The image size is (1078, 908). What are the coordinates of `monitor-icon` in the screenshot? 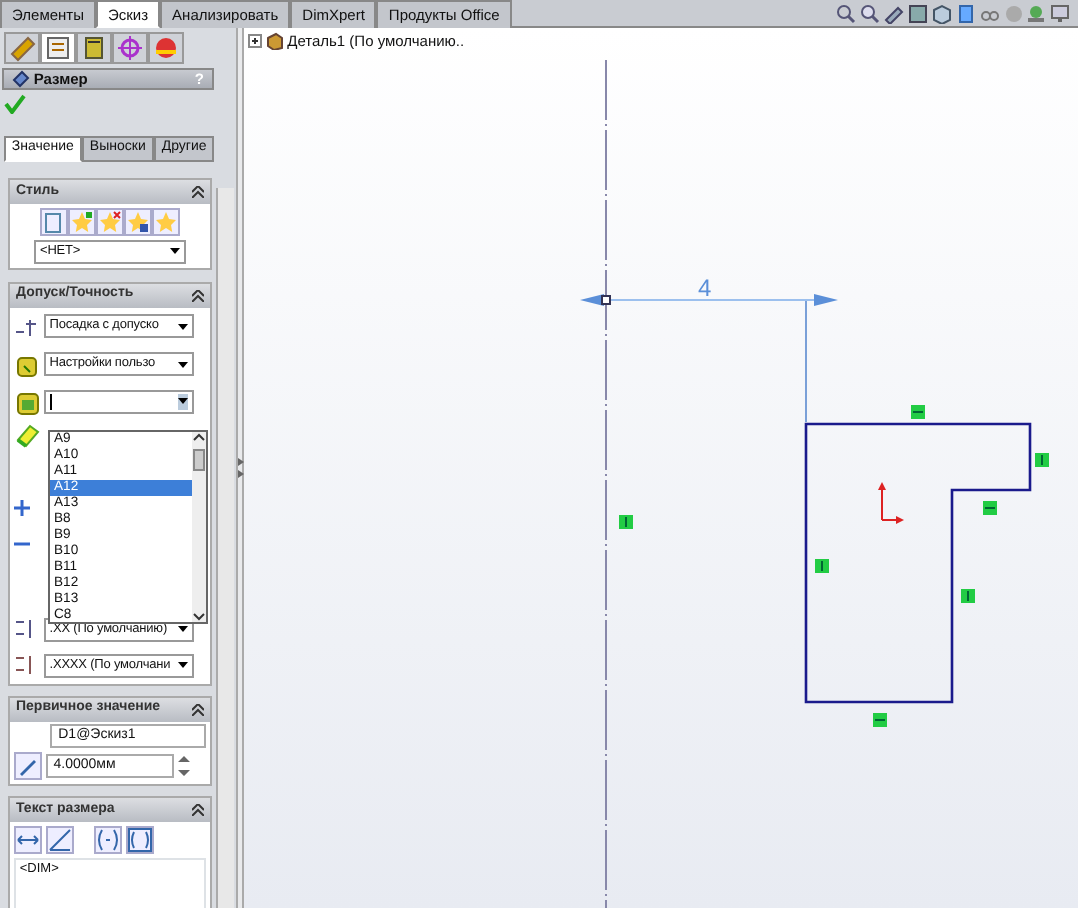 It's located at (1060, 13).